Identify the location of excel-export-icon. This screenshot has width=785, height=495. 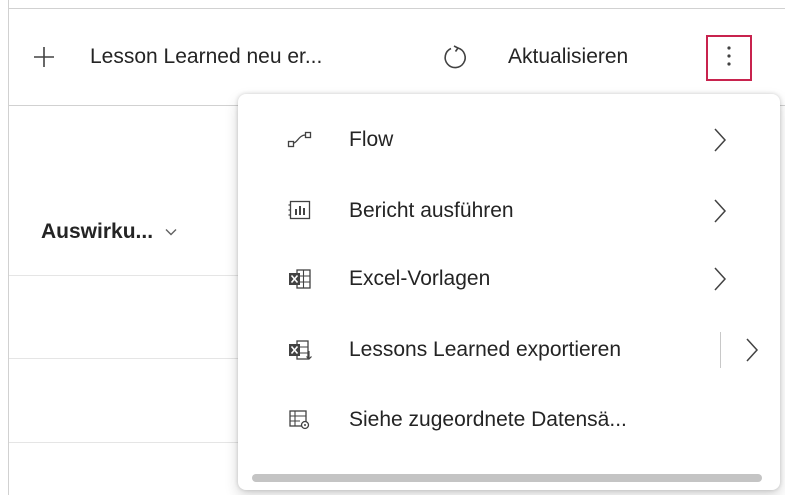
(300, 350).